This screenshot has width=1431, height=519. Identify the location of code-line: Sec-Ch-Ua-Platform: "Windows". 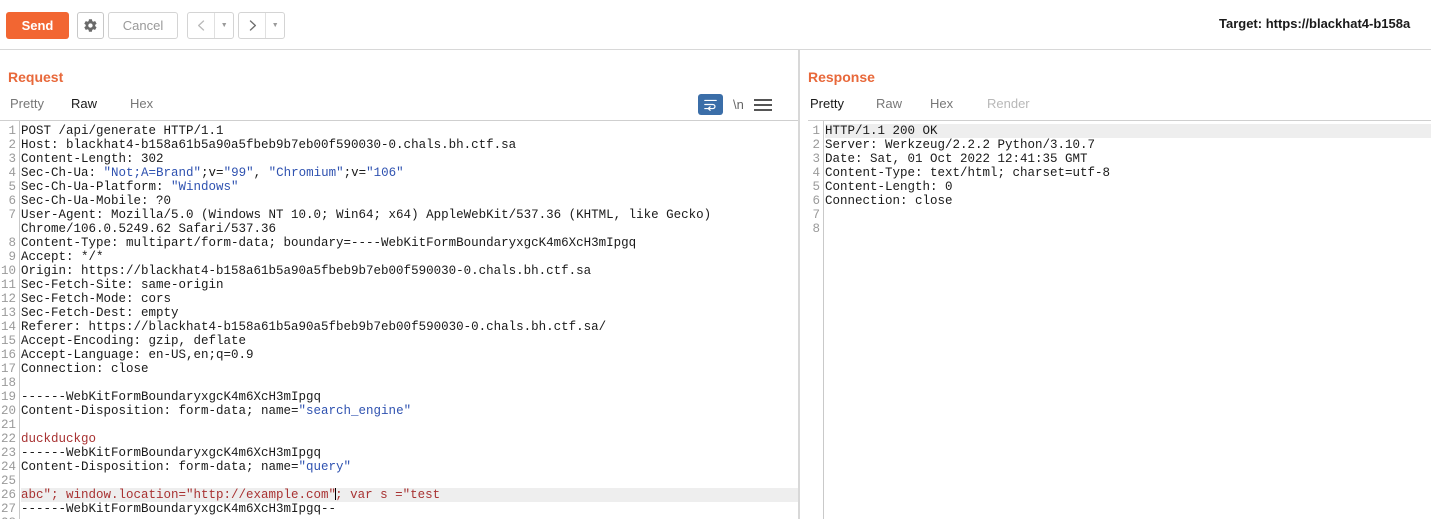
(130, 187).